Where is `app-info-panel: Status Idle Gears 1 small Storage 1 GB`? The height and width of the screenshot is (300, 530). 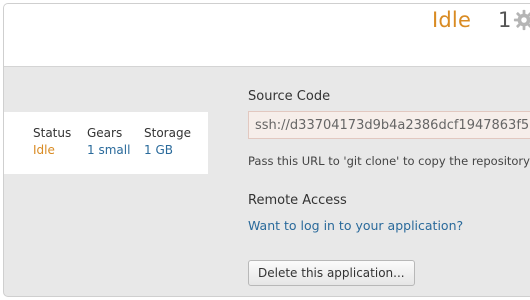 app-info-panel: Status Idle Gears 1 small Storage 1 GB is located at coordinates (106, 143).